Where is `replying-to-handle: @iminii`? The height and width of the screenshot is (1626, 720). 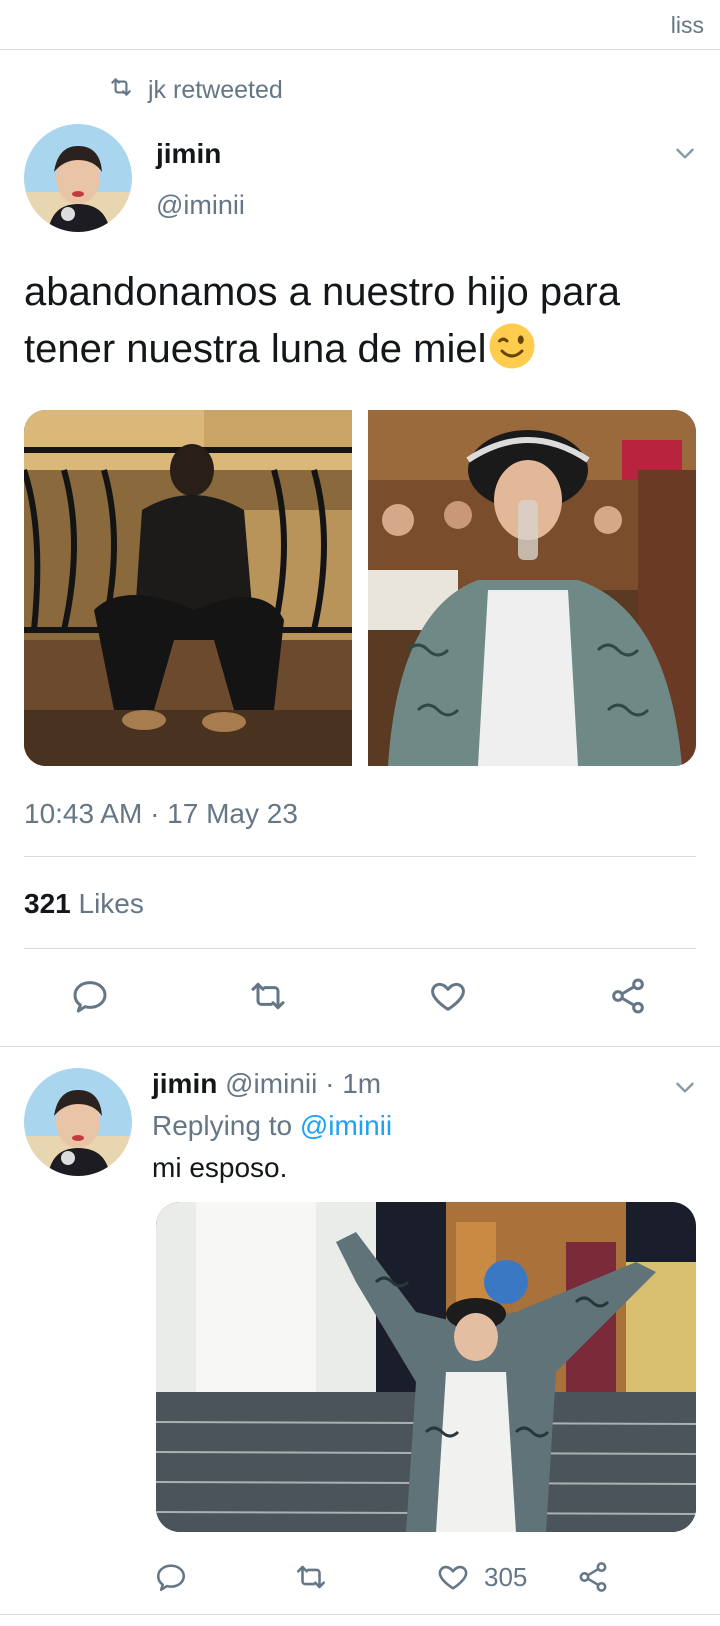
replying-to-handle: @iminii is located at coordinates (346, 1125).